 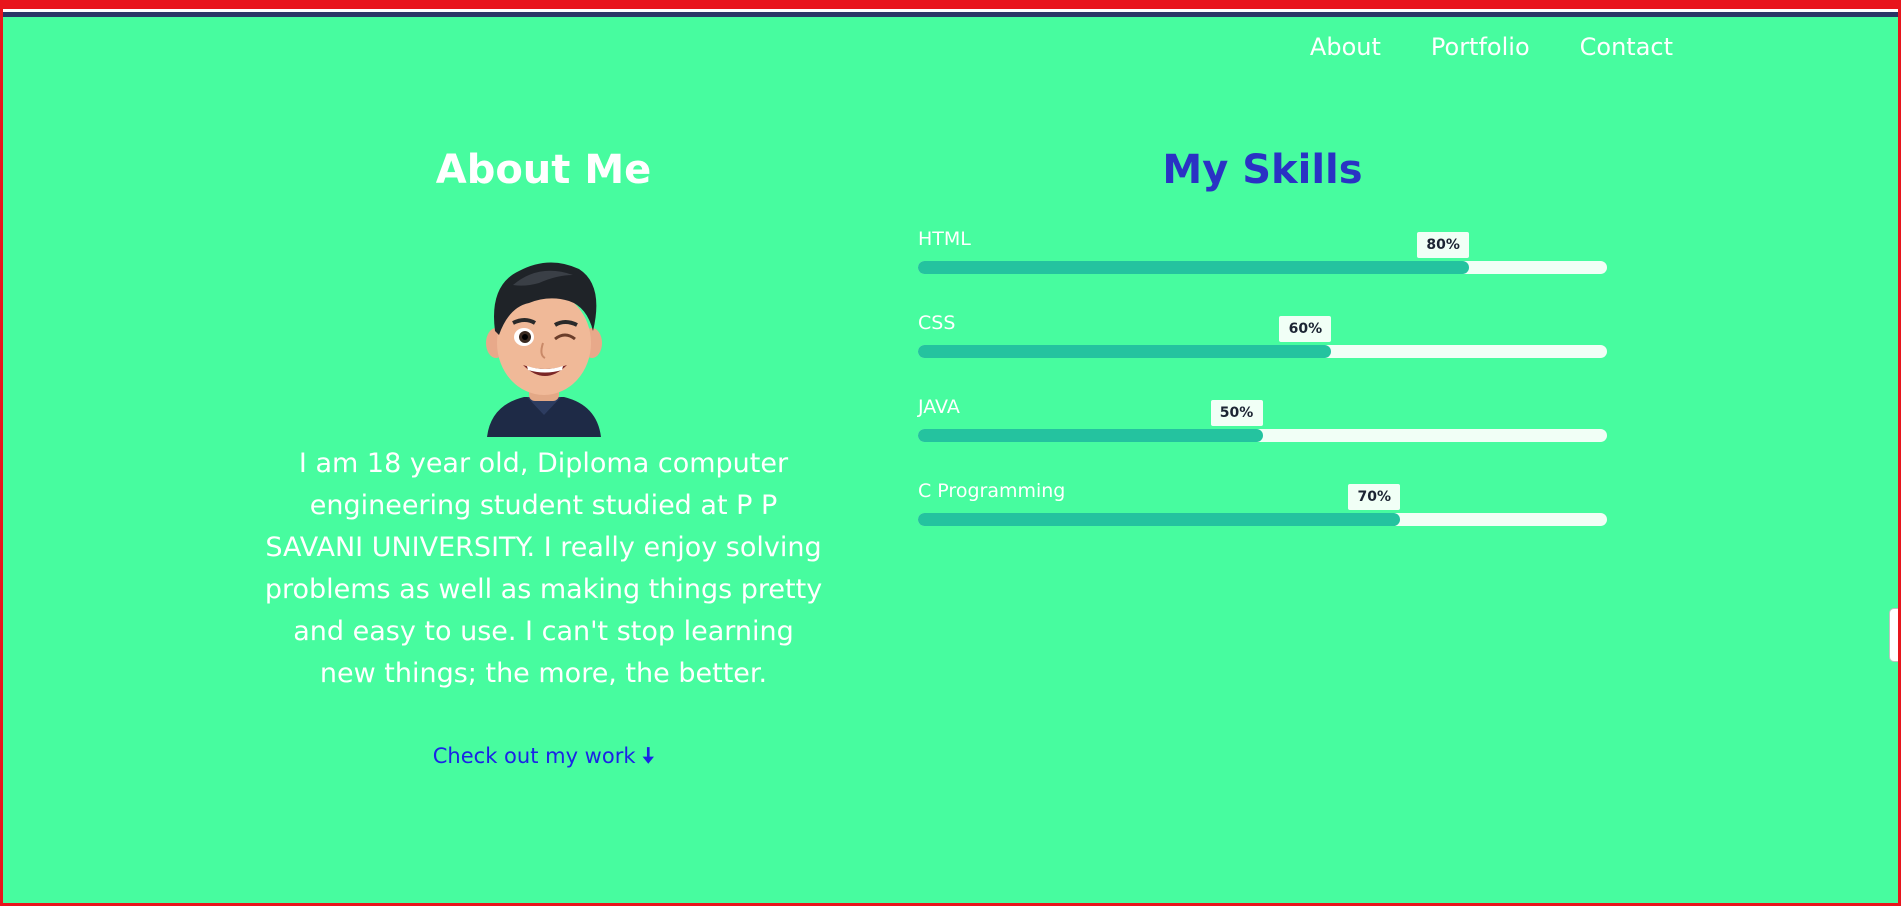 What do you see at coordinates (1626, 47) in the screenshot?
I see `nav-contact-link: Contact` at bounding box center [1626, 47].